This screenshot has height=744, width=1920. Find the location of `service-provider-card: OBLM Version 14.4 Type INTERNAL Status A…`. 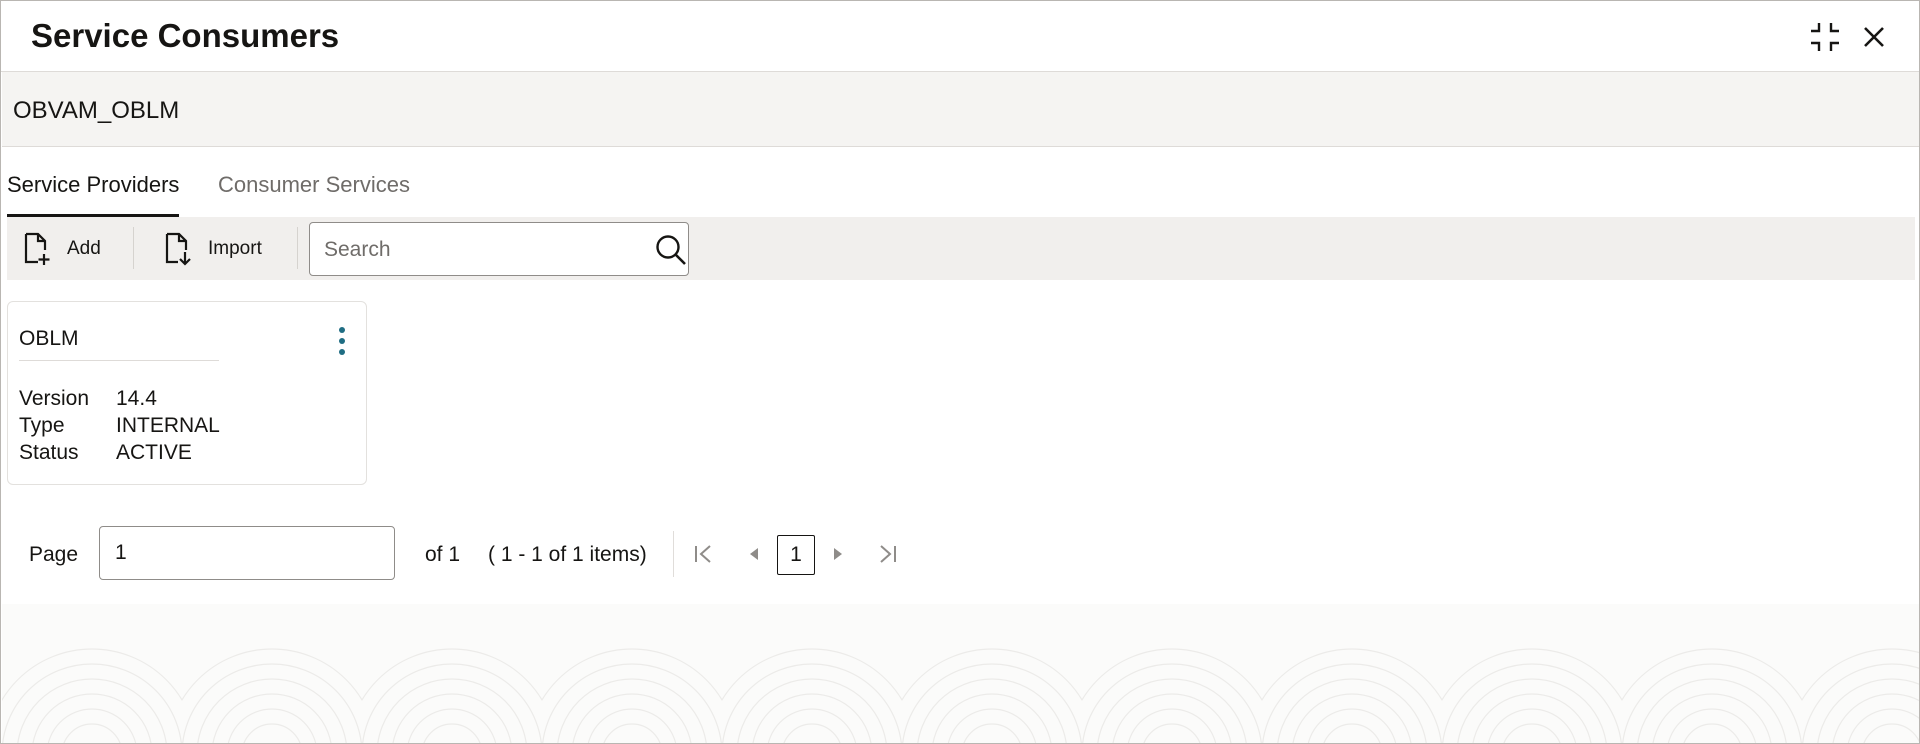

service-provider-card: OBLM Version 14.4 Type INTERNAL Status A… is located at coordinates (187, 393).